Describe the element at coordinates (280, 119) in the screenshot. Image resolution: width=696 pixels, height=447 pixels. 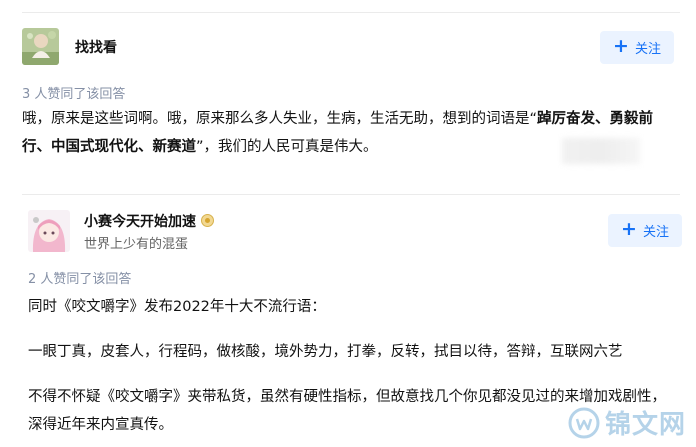
I see `answer-text-part: 哦，原来是这些词啊。哦，原来那么多人失业，生病，生活无助，想到的词语是“` at that location.